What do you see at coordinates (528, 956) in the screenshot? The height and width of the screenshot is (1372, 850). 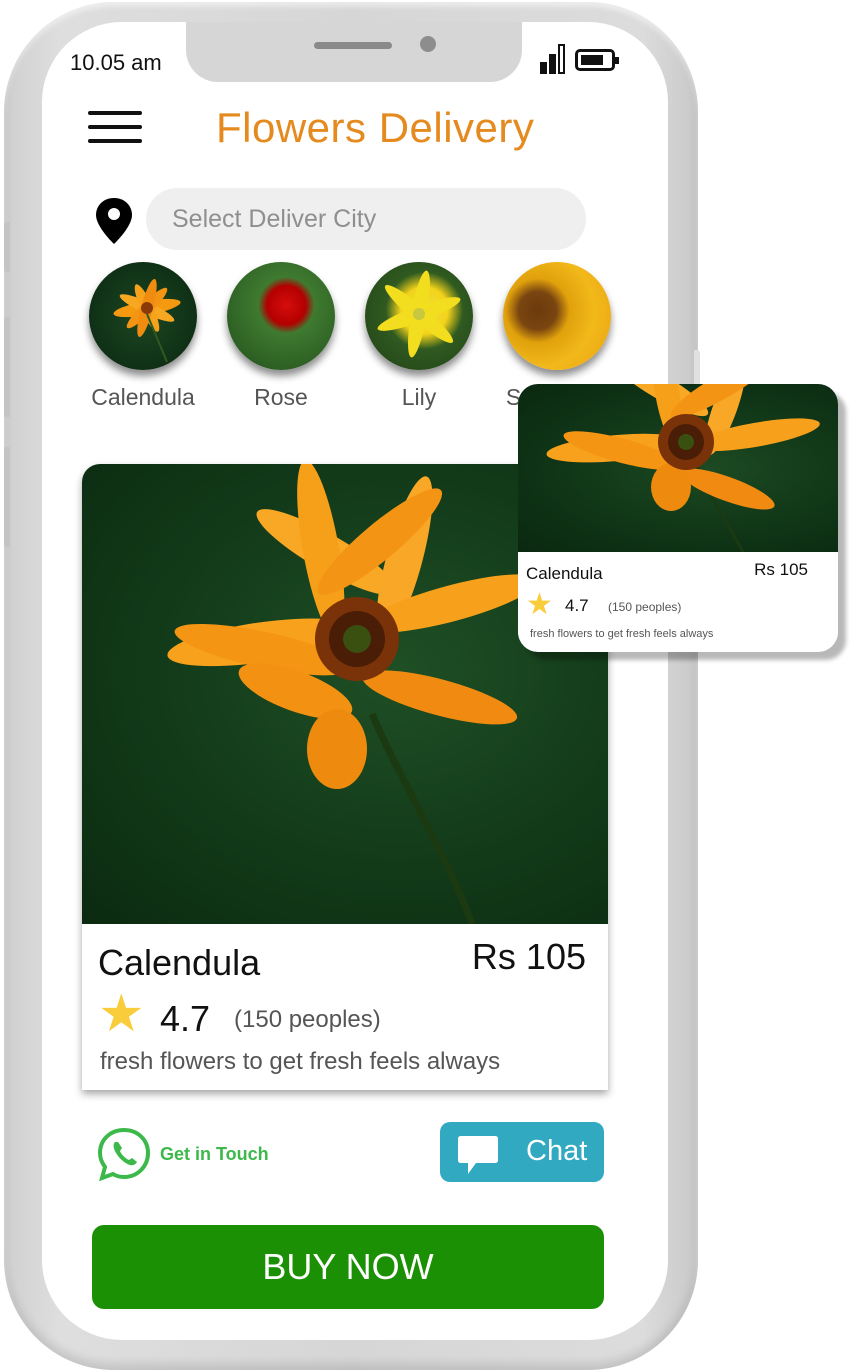 I see `product-price: Rs 105` at bounding box center [528, 956].